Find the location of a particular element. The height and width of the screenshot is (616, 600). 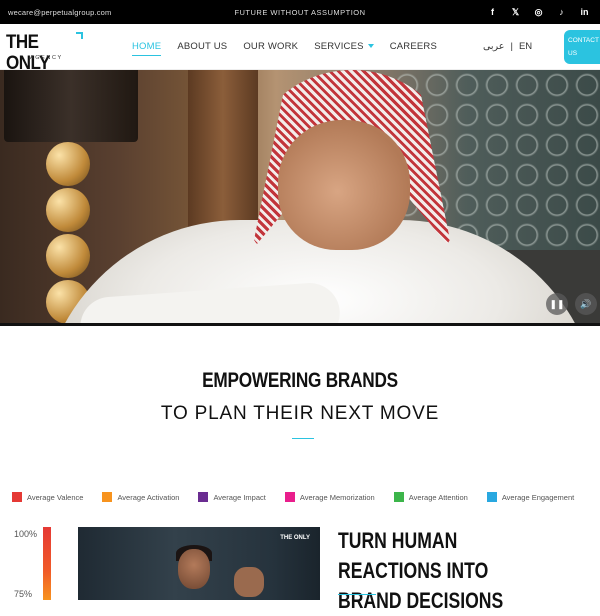

facebook-icon: f is located at coordinates (492, 12).